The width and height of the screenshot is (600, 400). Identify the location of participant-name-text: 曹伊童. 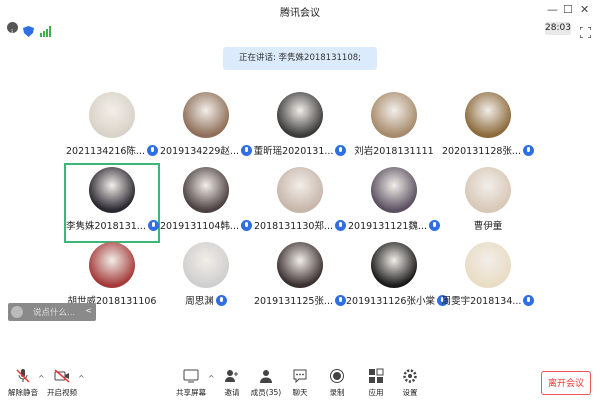
(488, 226).